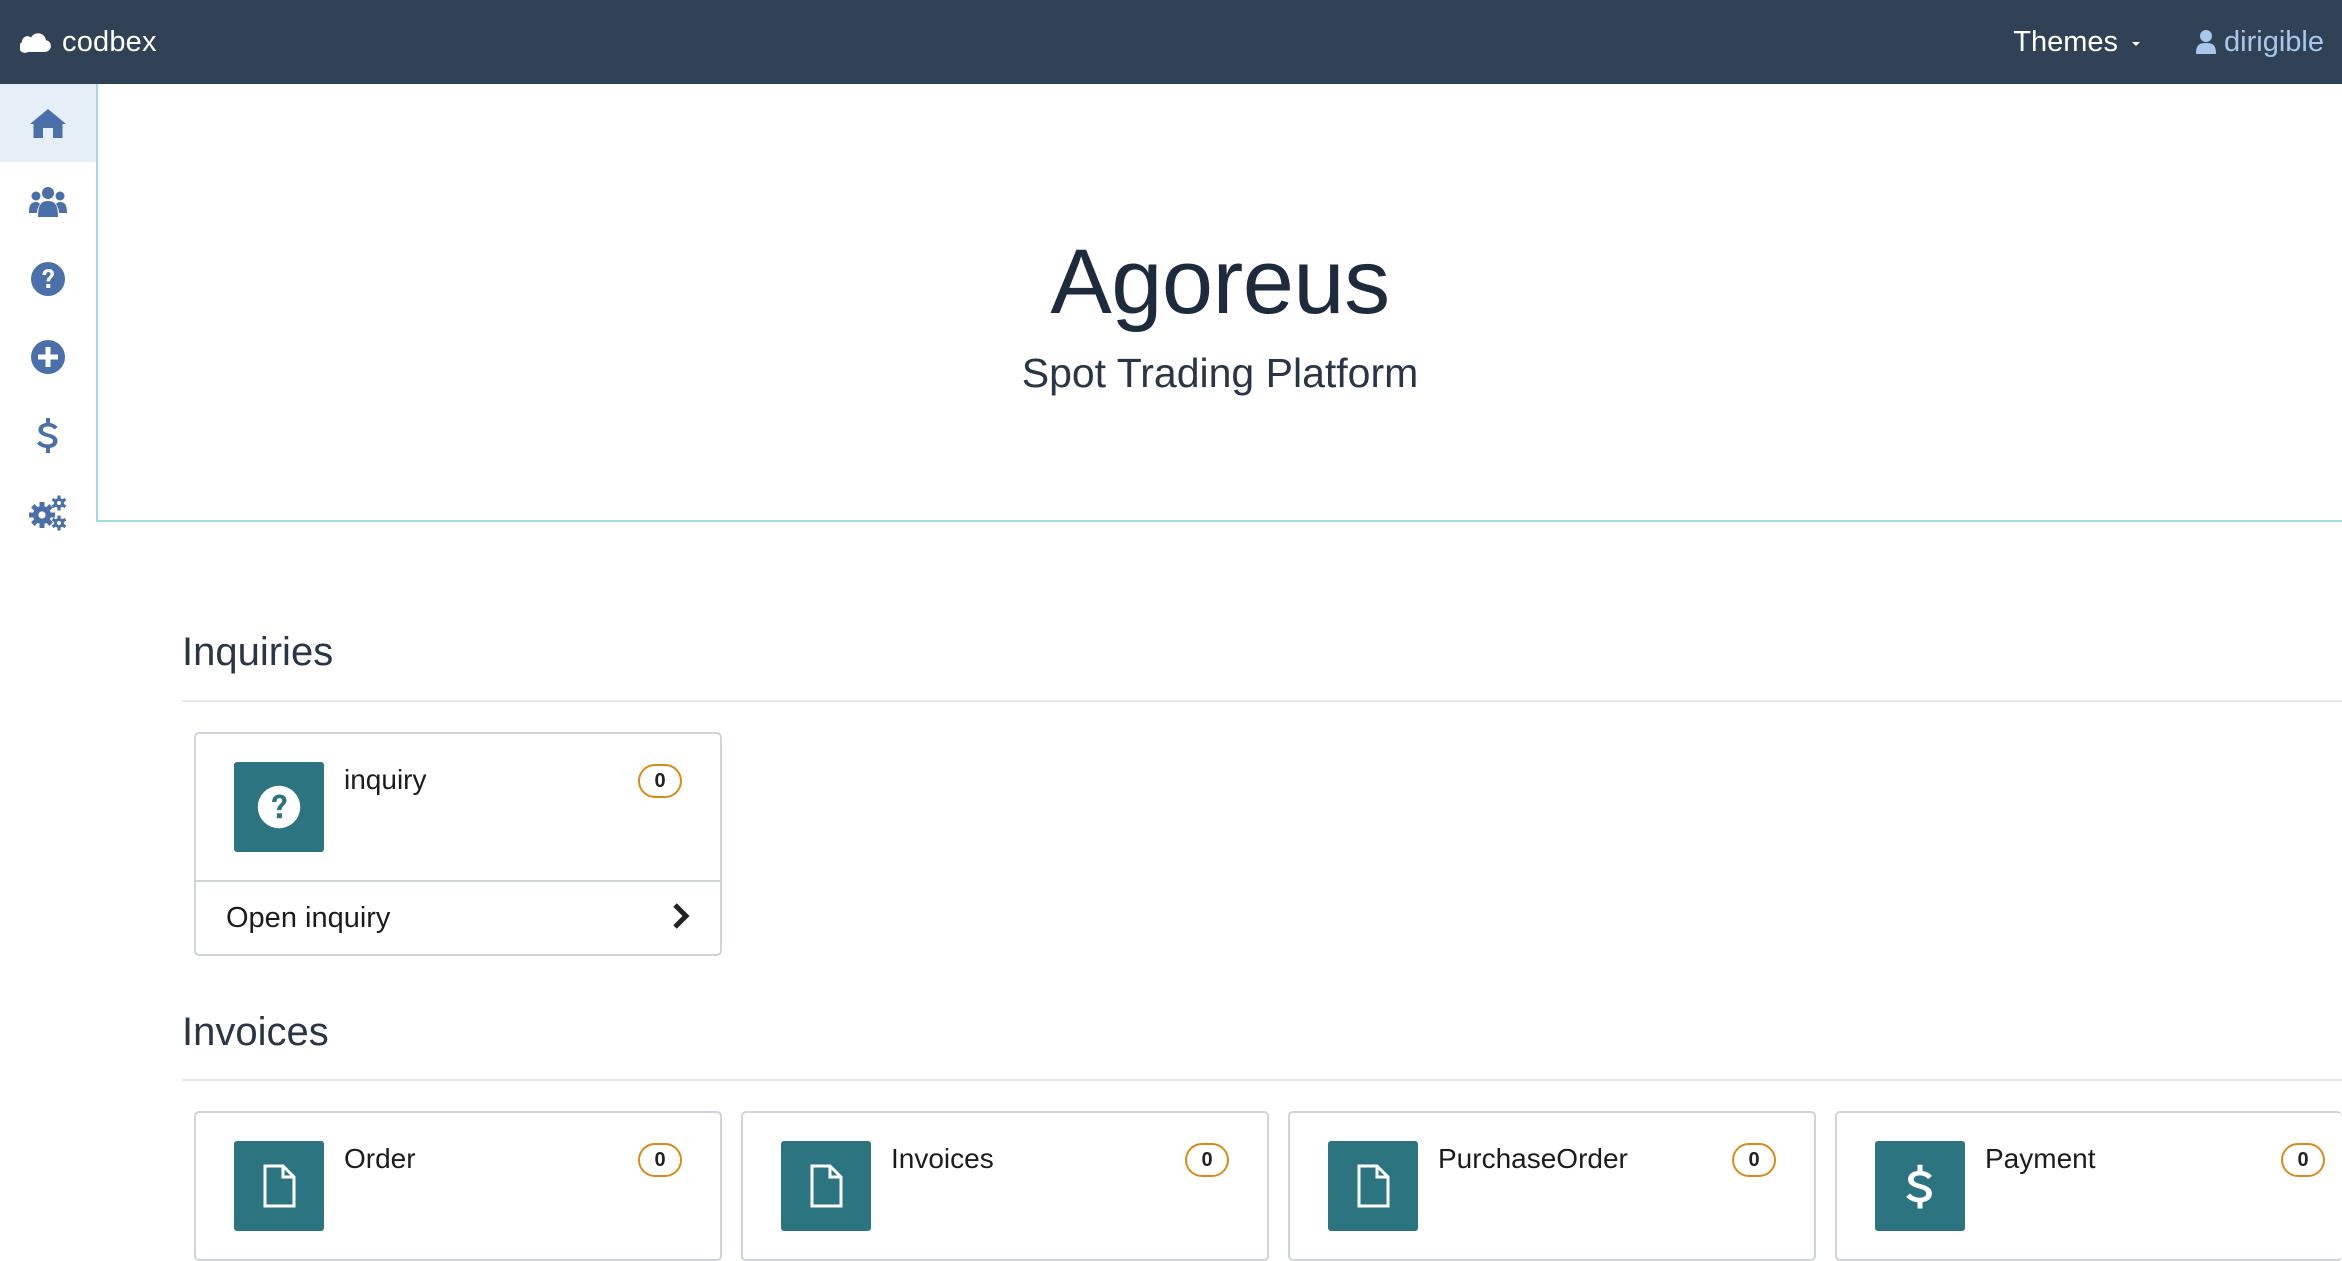 The height and width of the screenshot is (1261, 2342). Describe the element at coordinates (258, 652) in the screenshot. I see `section-title-inquiries: Inquiries` at that location.